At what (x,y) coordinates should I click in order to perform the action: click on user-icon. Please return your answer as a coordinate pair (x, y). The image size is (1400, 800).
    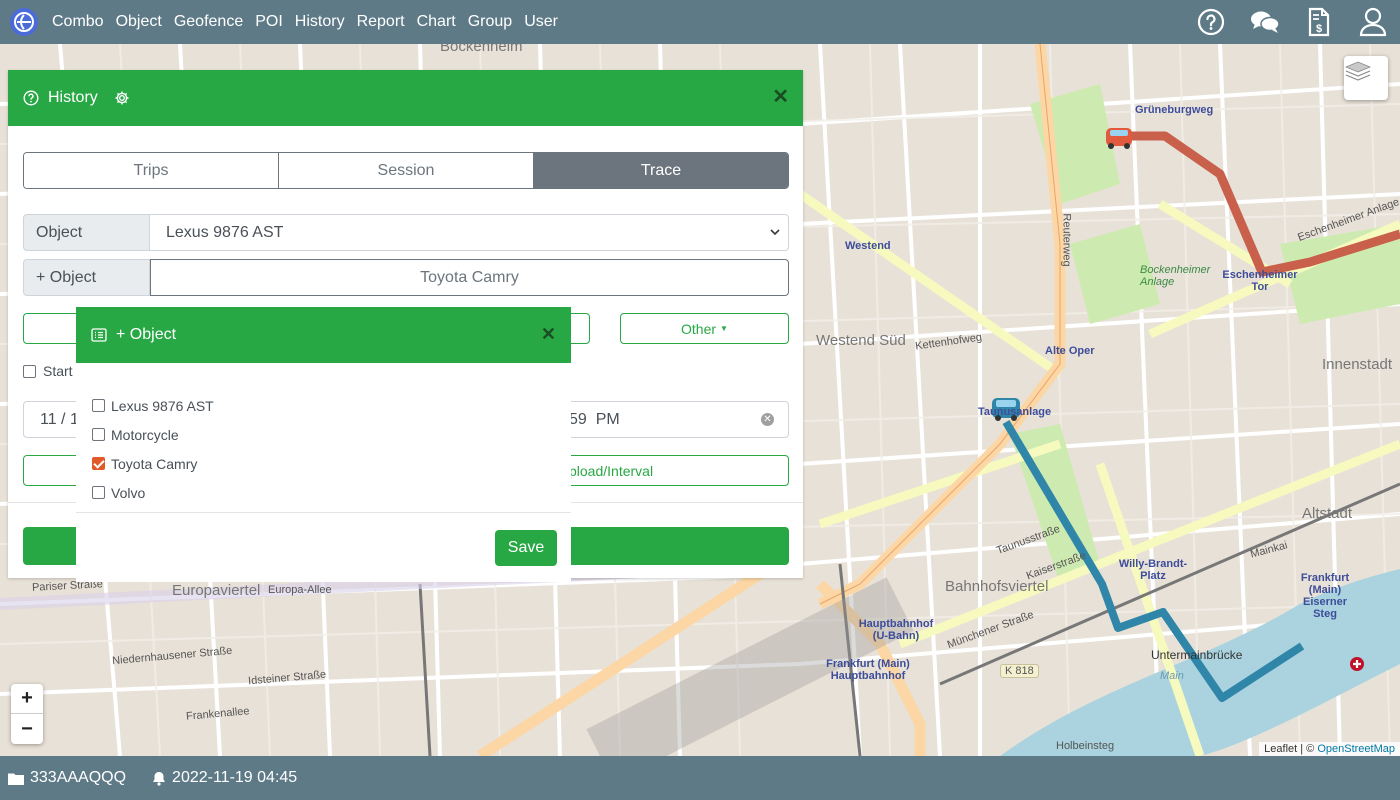
    Looking at the image, I should click on (1373, 22).